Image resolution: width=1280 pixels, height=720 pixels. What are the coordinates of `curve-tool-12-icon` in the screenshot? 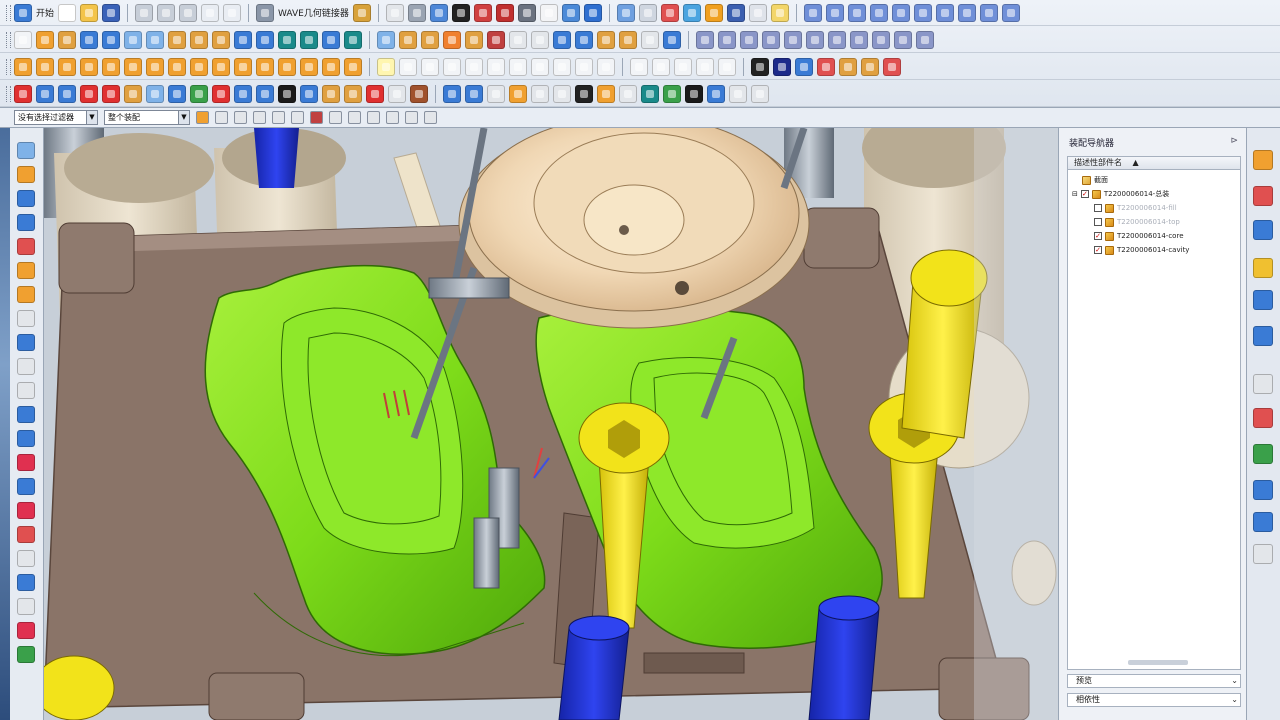 It's located at (265, 66).